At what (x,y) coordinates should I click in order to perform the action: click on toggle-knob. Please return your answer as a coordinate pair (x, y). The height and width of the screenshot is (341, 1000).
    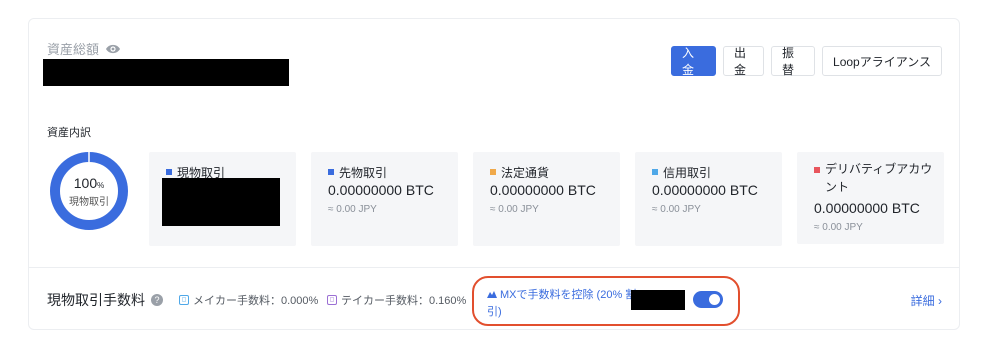
    Looking at the image, I should click on (714, 299).